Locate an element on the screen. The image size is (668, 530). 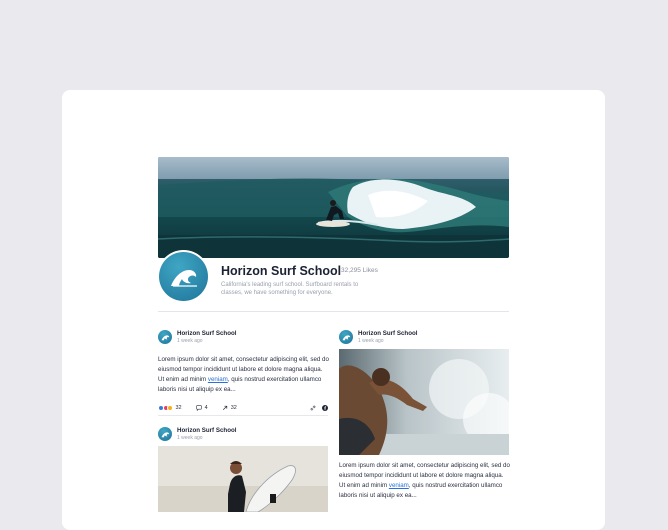
post-reactions-bar: 32 4 32 is located at coordinates (243, 408).